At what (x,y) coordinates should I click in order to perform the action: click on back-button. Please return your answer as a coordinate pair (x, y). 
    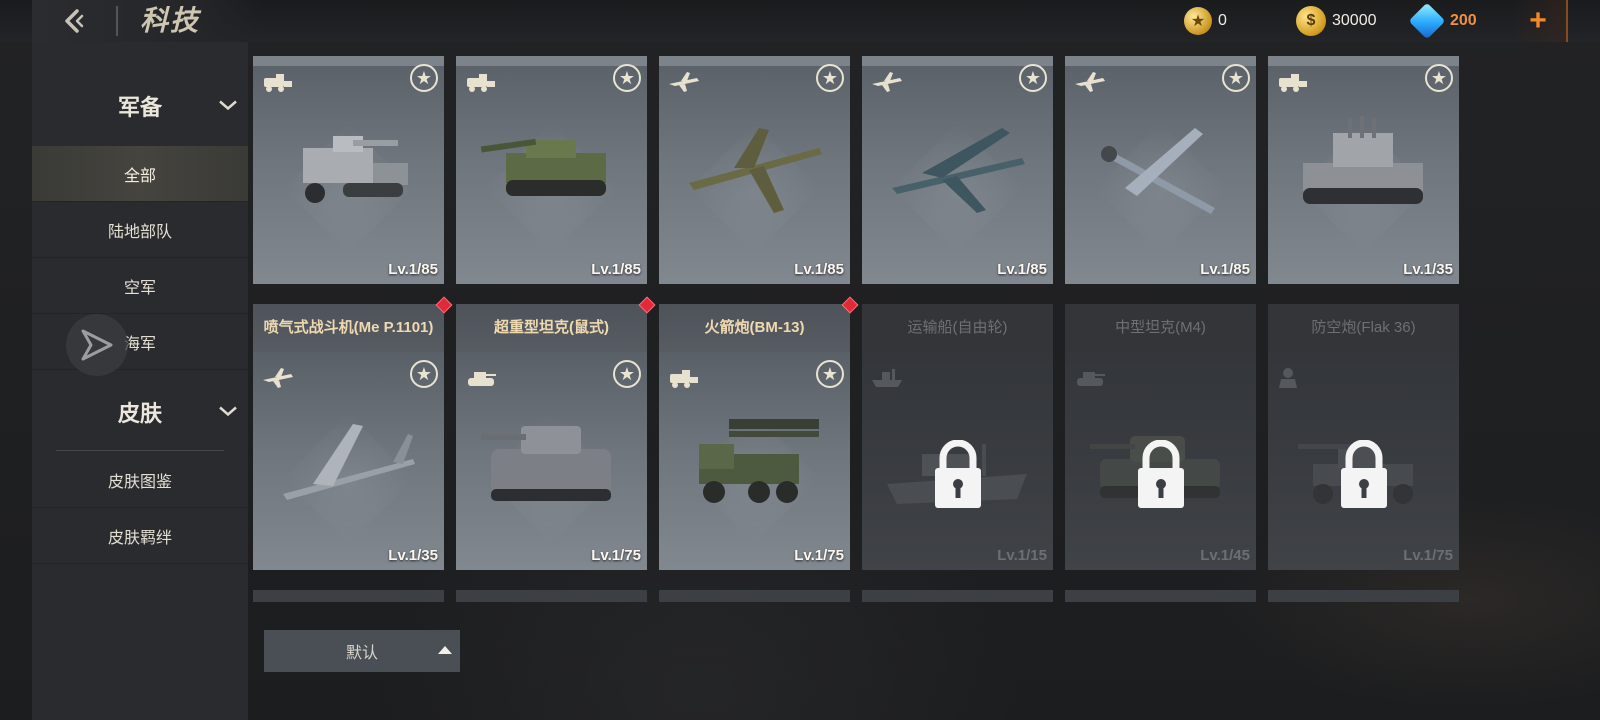
    Looking at the image, I should click on (74, 21).